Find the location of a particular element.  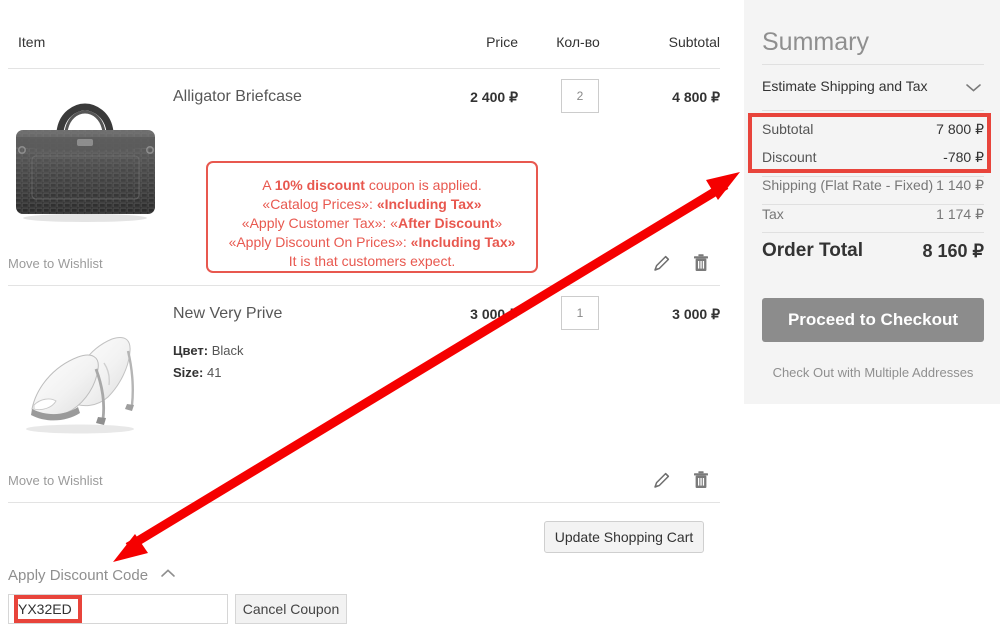

annotation-text: «Apply Discount On Prices»: is located at coordinates (319, 242).